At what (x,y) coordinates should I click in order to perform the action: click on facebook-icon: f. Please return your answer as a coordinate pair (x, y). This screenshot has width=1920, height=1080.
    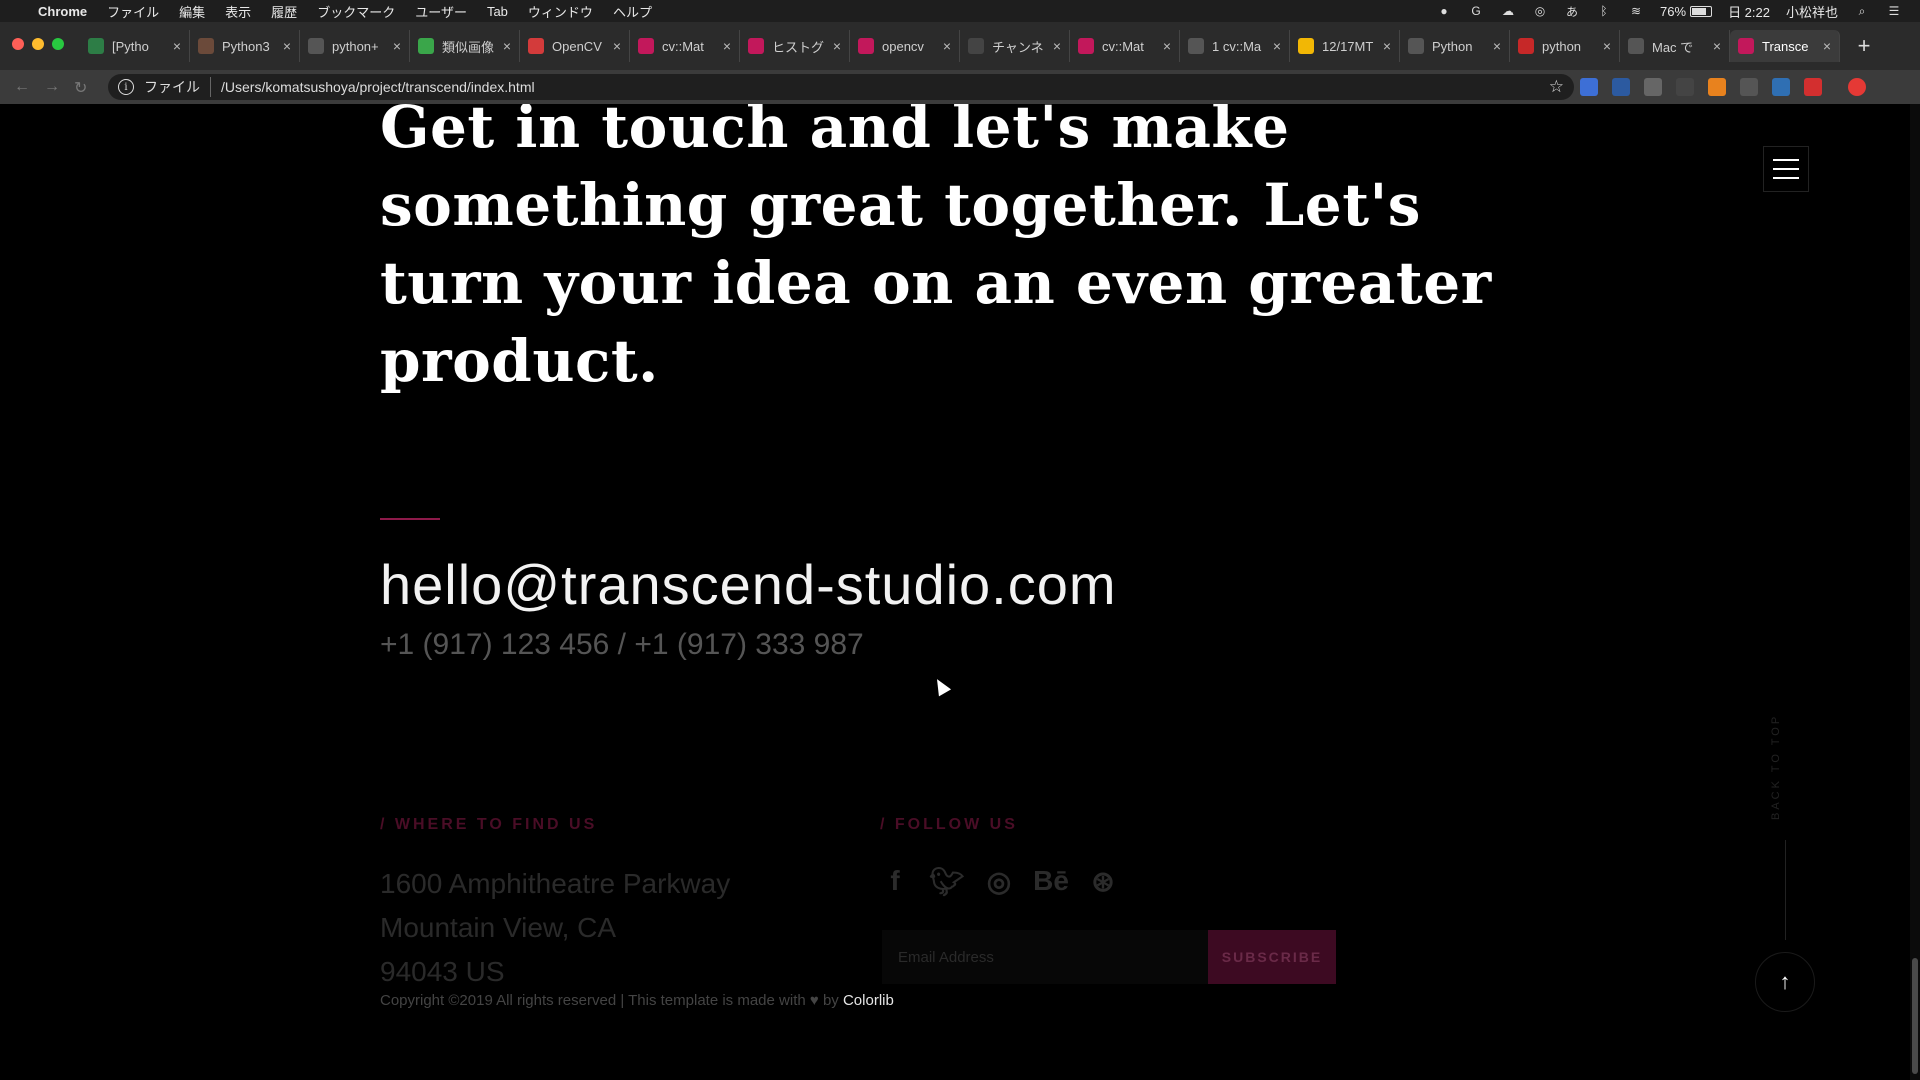
    Looking at the image, I should click on (895, 880).